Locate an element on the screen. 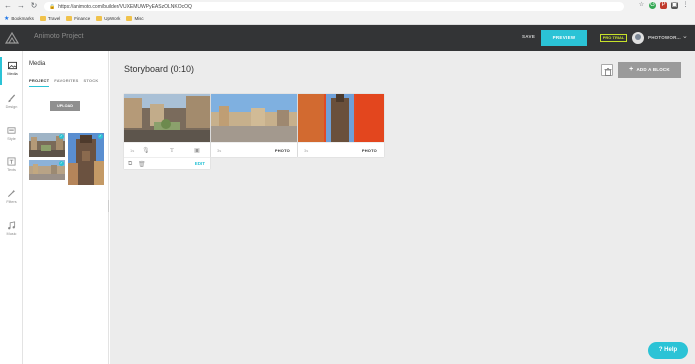  bookmark-item: UpWork is located at coordinates (108, 18).